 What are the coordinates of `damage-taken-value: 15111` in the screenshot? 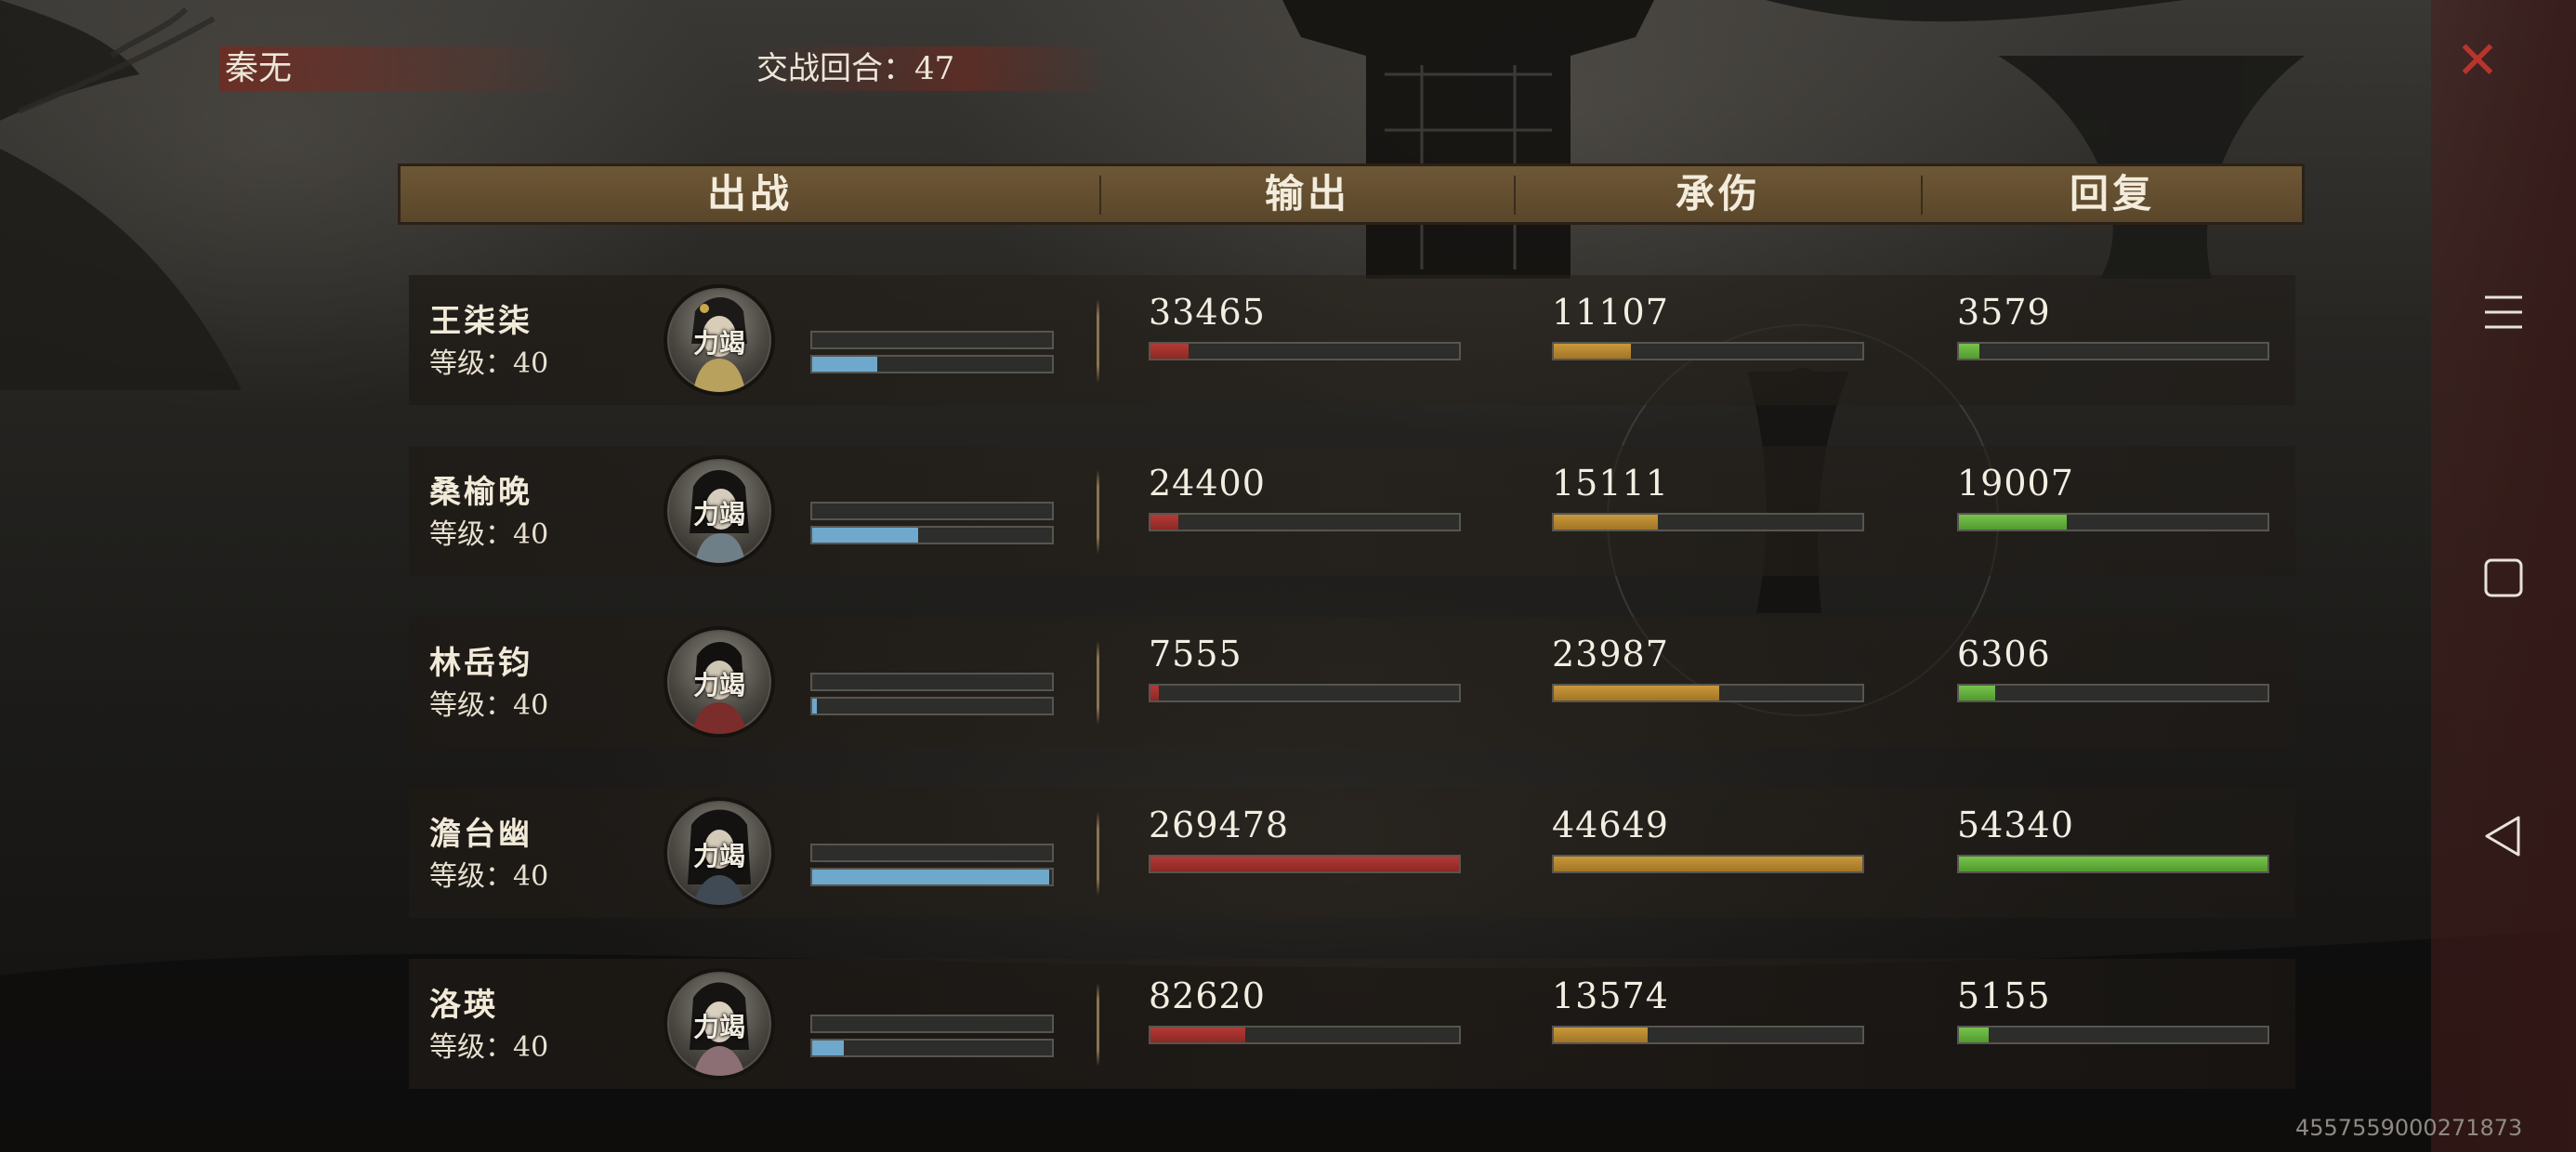 It's located at (1610, 483).